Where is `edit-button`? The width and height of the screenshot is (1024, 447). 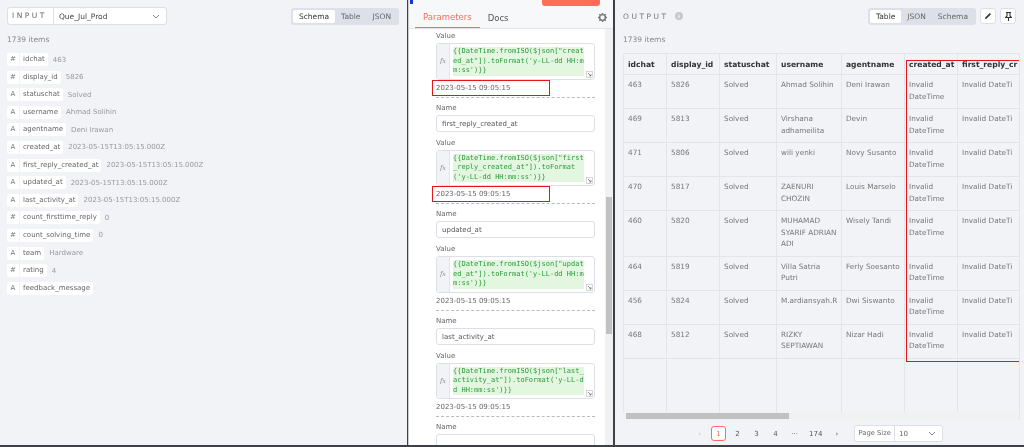 edit-button is located at coordinates (988, 16).